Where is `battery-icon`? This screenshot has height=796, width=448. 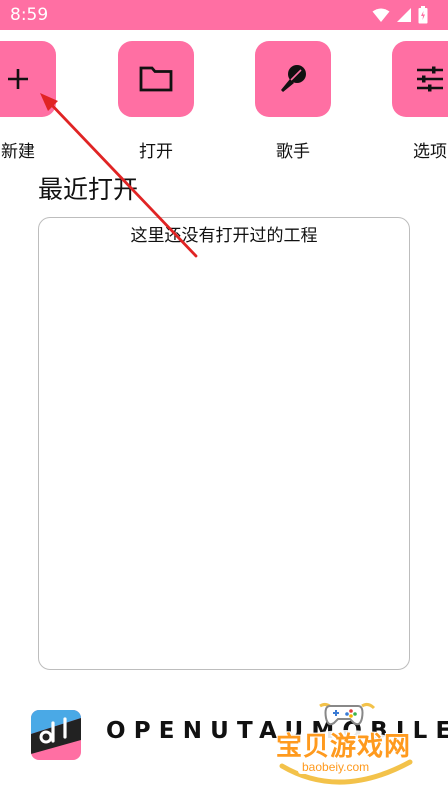 battery-icon is located at coordinates (423, 15).